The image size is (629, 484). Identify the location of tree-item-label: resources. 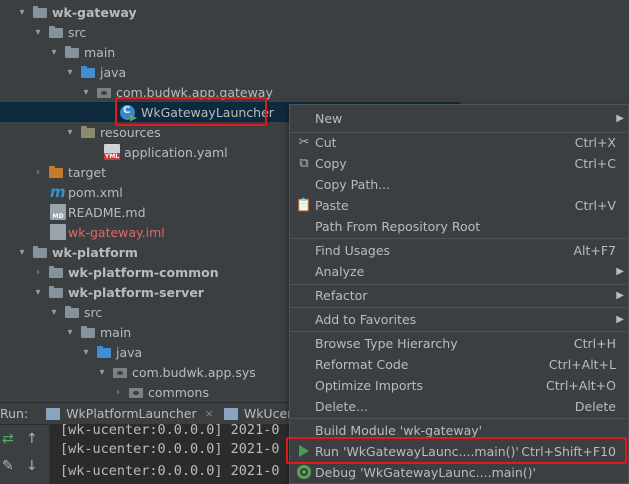
(130, 132).